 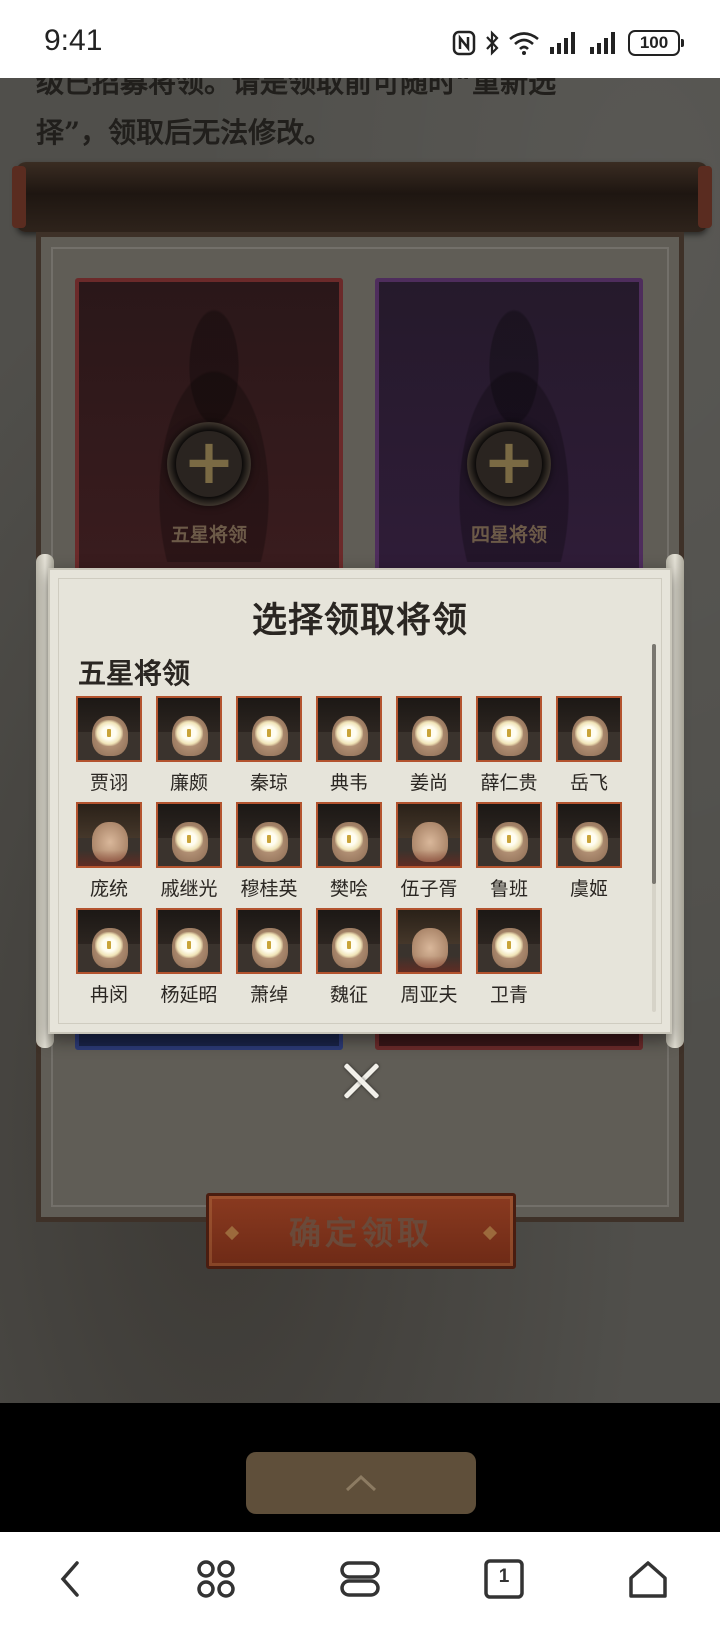 I want to click on general-card: 虞姬, so click(x=589, y=851).